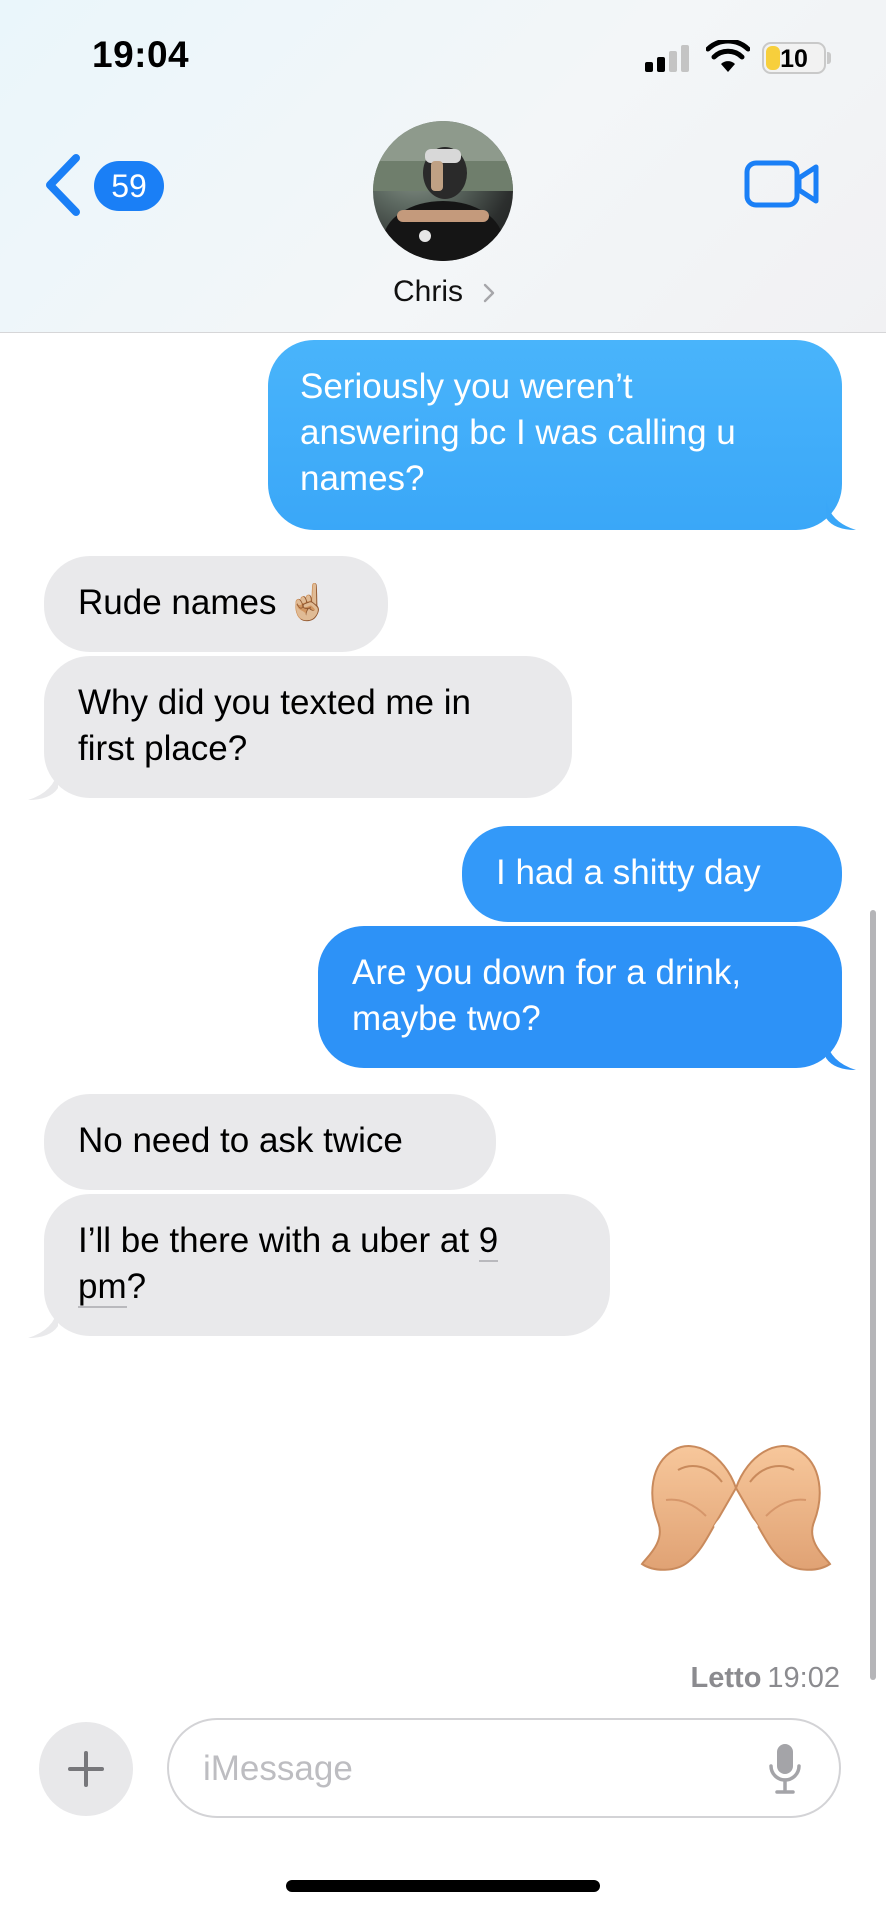 Image resolution: width=886 pixels, height=1920 pixels. What do you see at coordinates (803, 1678) in the screenshot?
I see `read-receipt-time: 19:02` at bounding box center [803, 1678].